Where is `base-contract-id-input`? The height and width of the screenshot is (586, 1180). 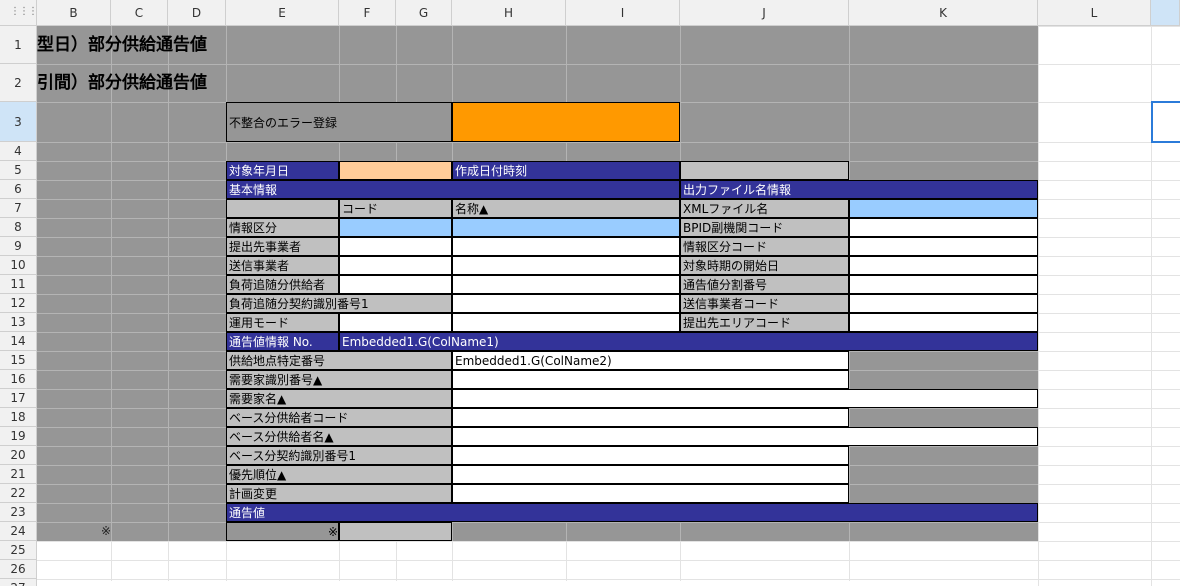
base-contract-id-input is located at coordinates (650, 455).